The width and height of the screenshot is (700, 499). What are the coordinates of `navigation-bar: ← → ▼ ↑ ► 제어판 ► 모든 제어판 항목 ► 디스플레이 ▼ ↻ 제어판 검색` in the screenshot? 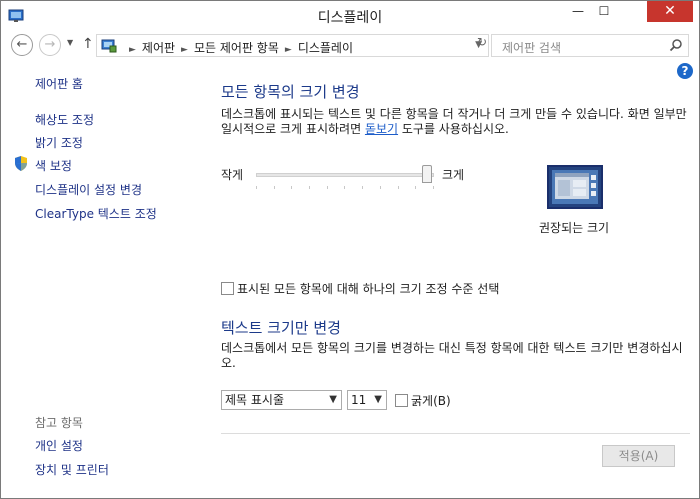 It's located at (350, 45).